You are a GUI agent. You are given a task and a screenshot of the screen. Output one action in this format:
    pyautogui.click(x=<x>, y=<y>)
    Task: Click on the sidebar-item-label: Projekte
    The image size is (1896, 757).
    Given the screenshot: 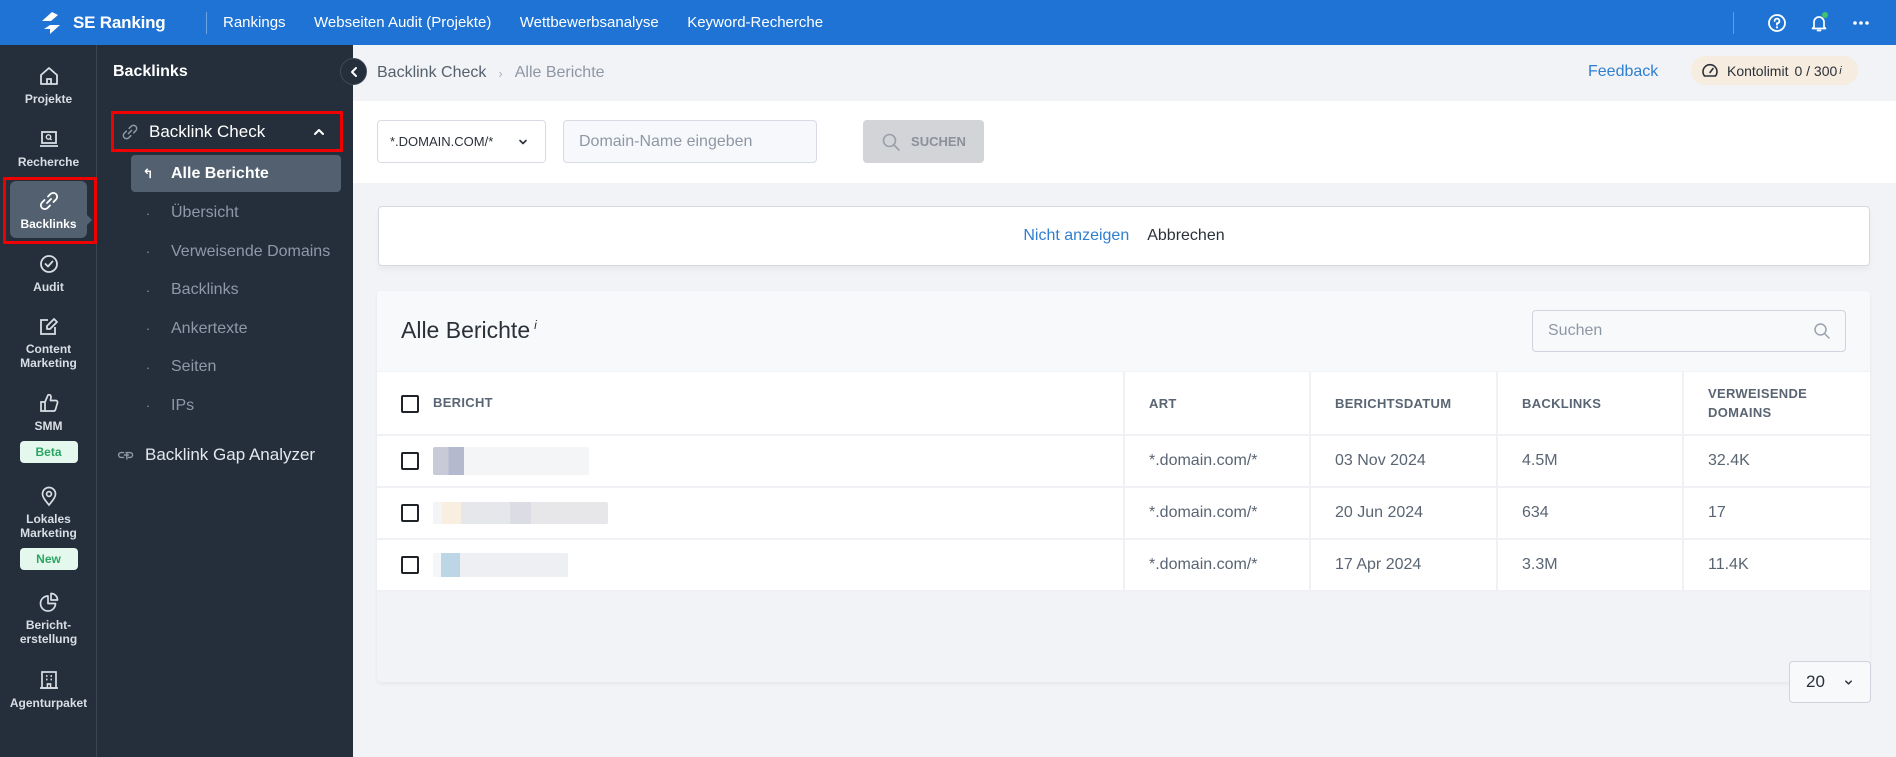 What is the action you would take?
    pyautogui.click(x=48, y=99)
    